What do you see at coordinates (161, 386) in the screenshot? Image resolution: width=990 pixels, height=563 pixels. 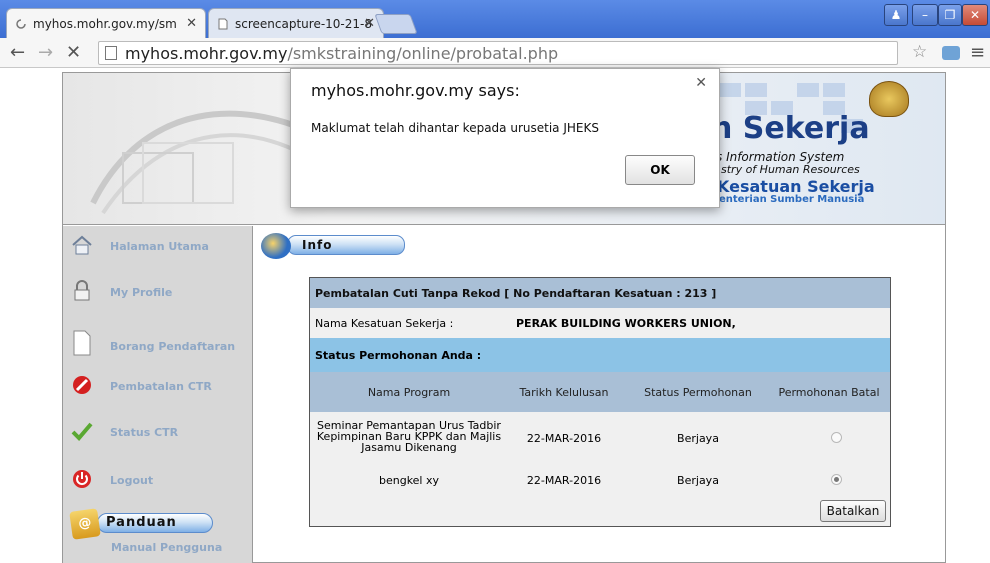 I see `sidebar-item-label: Pembatalan CTR` at bounding box center [161, 386].